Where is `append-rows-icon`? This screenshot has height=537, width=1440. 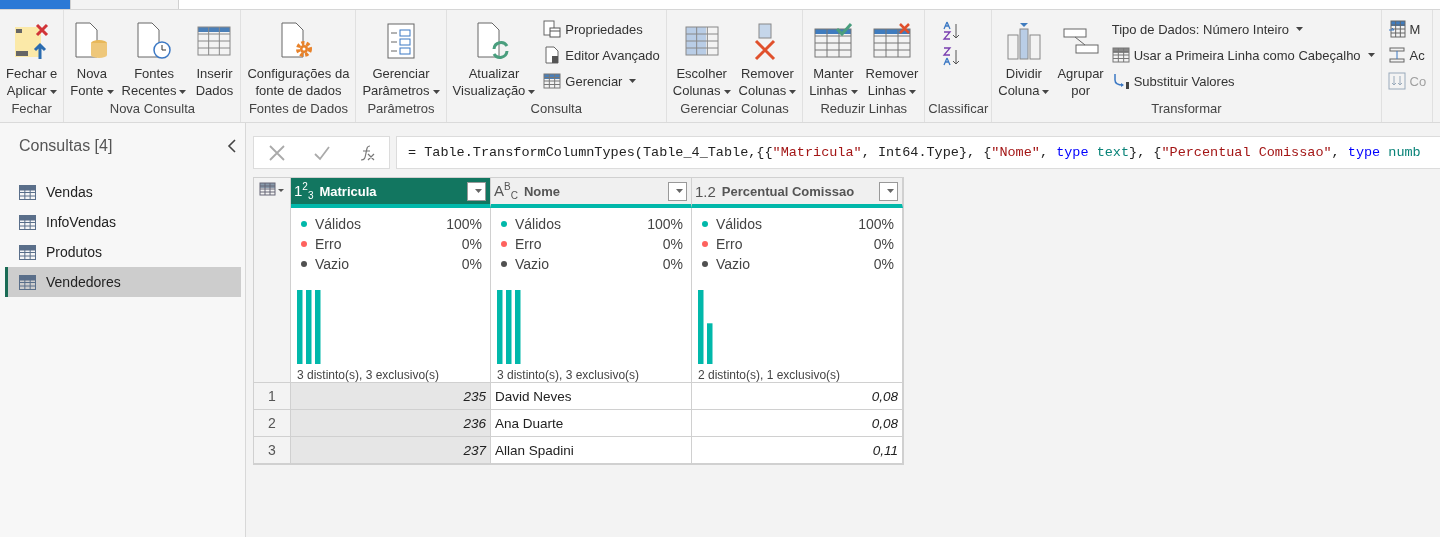
append-rows-icon is located at coordinates (1396, 55).